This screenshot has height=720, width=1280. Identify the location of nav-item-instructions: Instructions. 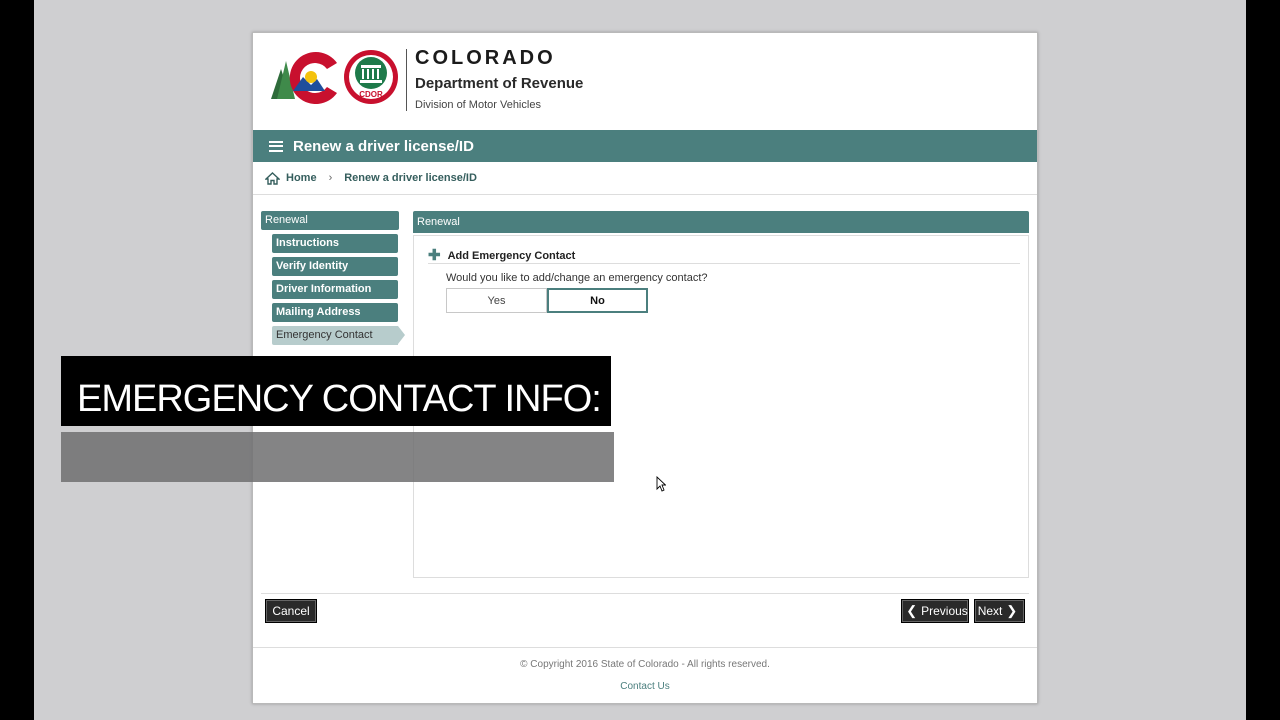
(335, 243).